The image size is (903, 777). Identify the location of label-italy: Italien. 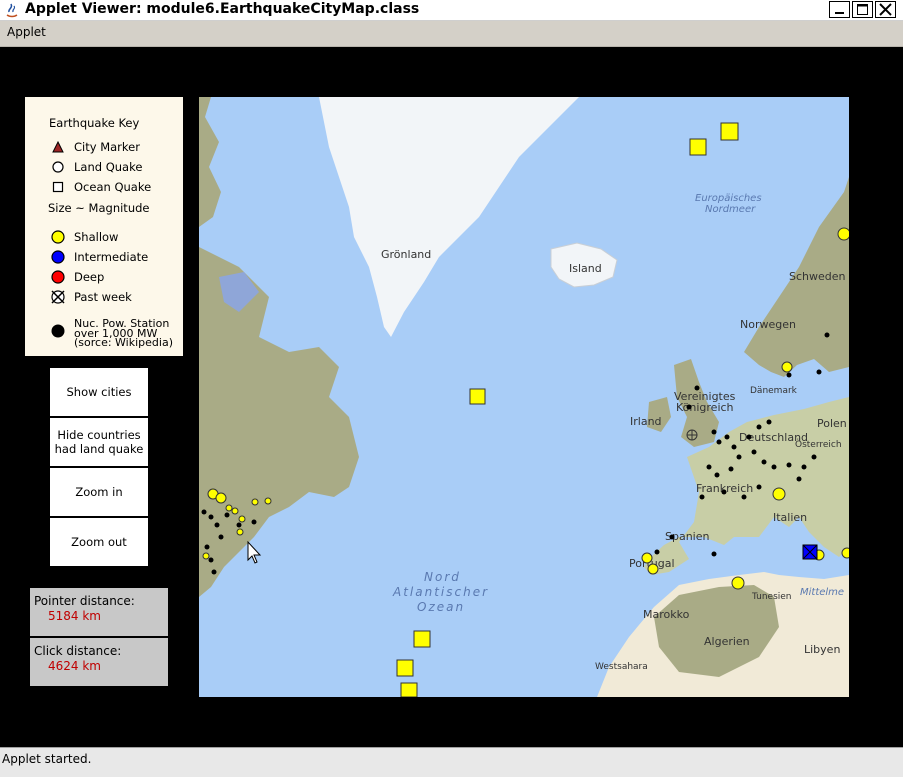
(790, 517).